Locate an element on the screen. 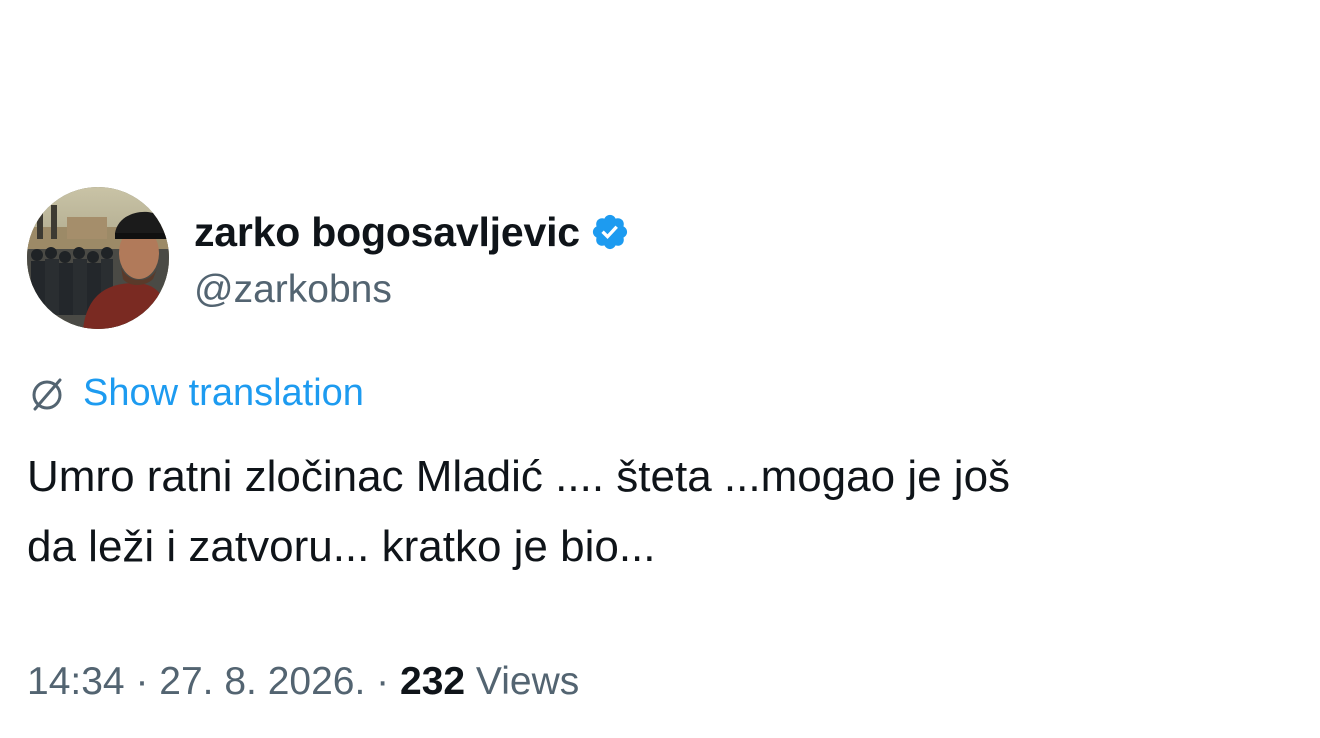 This screenshot has width=1320, height=738. name-row: zarko bogosavljevic is located at coordinates (412, 232).